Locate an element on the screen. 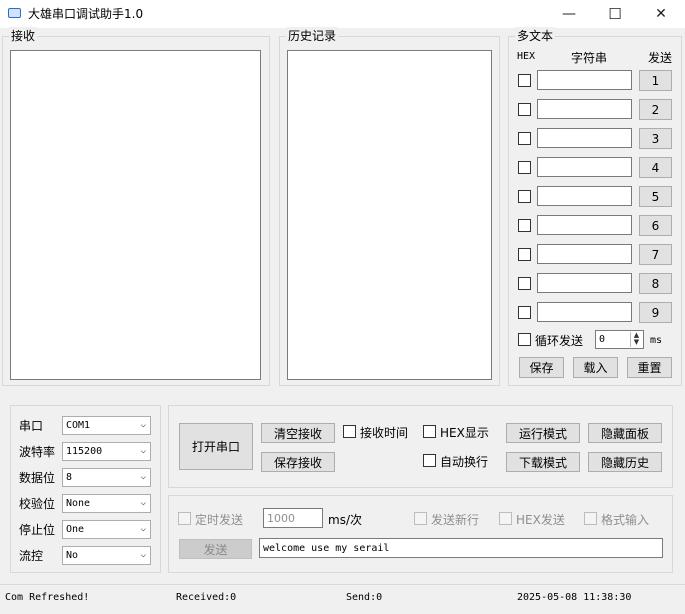  multitext-send-button: 9 is located at coordinates (655, 312).